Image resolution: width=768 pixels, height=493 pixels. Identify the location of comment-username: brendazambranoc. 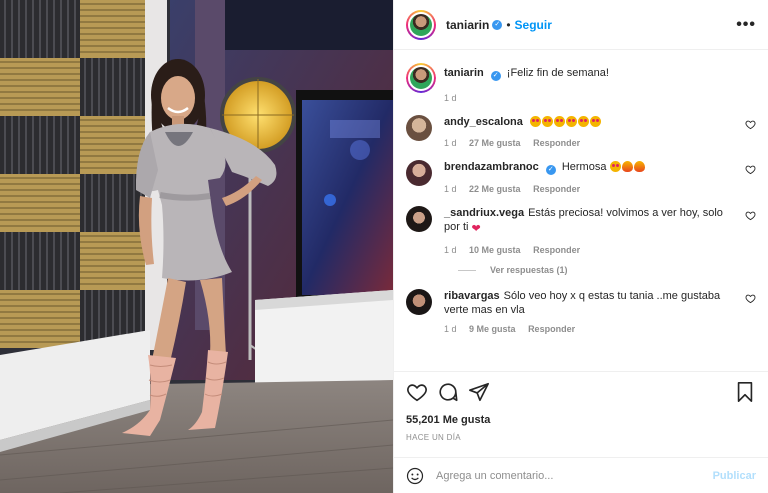
(491, 167).